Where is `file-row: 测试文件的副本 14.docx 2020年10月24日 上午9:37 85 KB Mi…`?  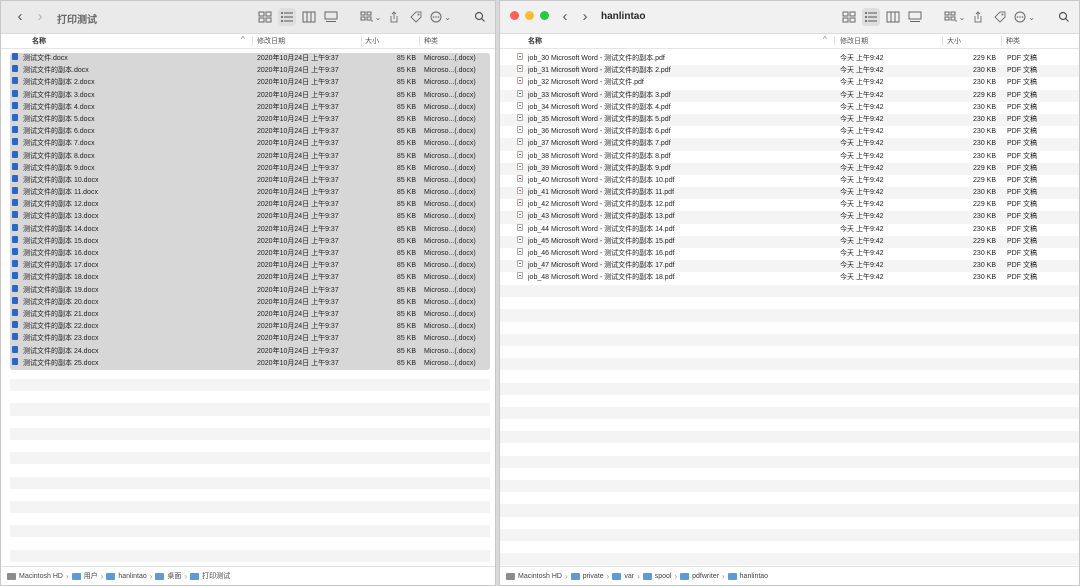 file-row: 测试文件的副本 14.docx 2020年10月24日 上午9:37 85 KB Mi… is located at coordinates (250, 229).